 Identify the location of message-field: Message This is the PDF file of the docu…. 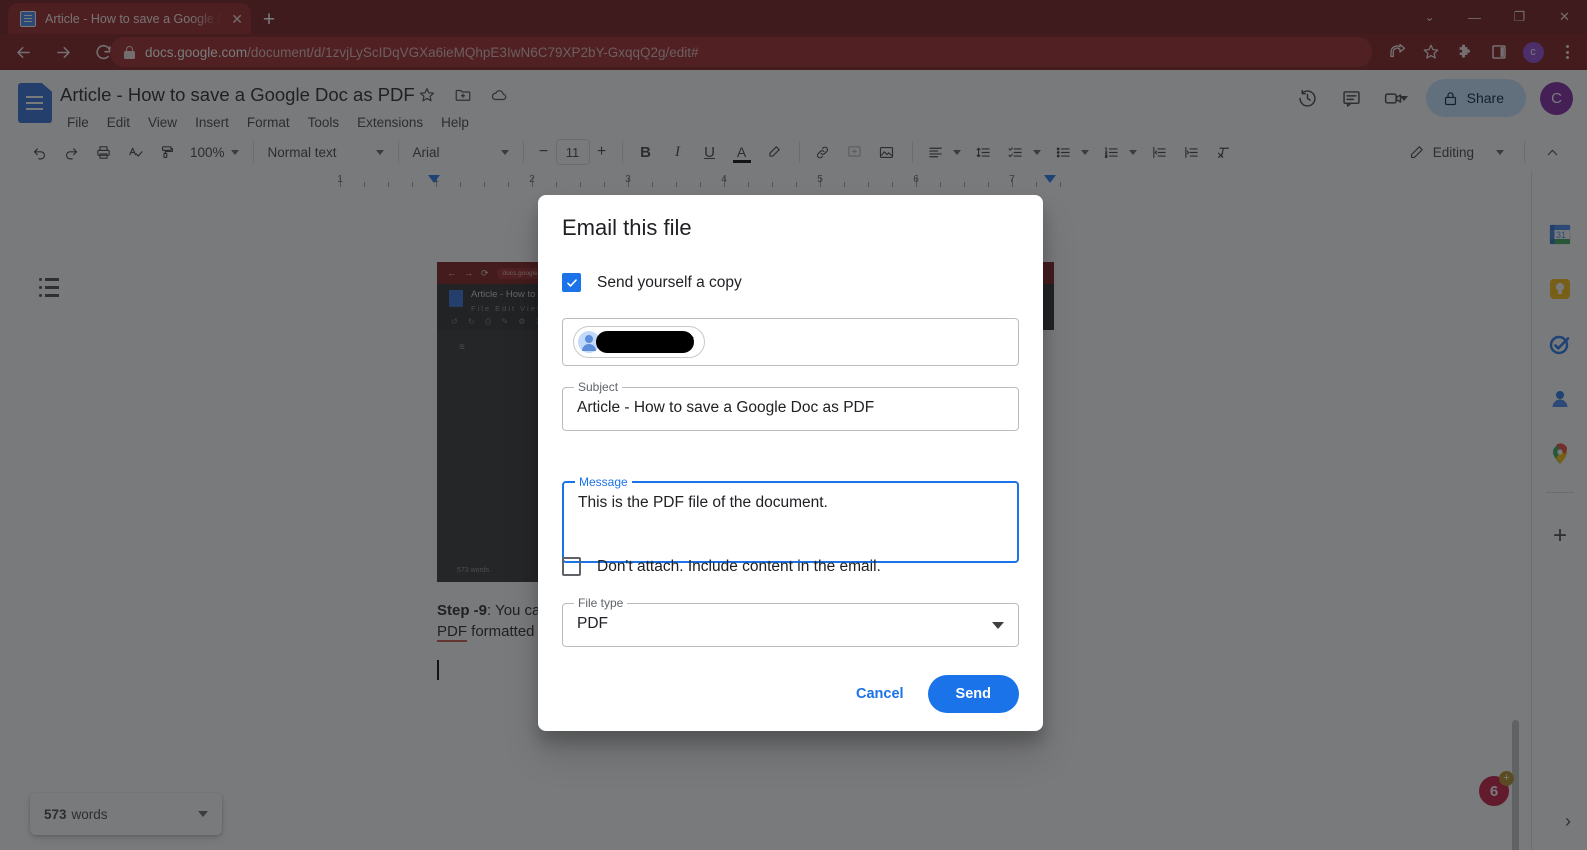
(790, 519).